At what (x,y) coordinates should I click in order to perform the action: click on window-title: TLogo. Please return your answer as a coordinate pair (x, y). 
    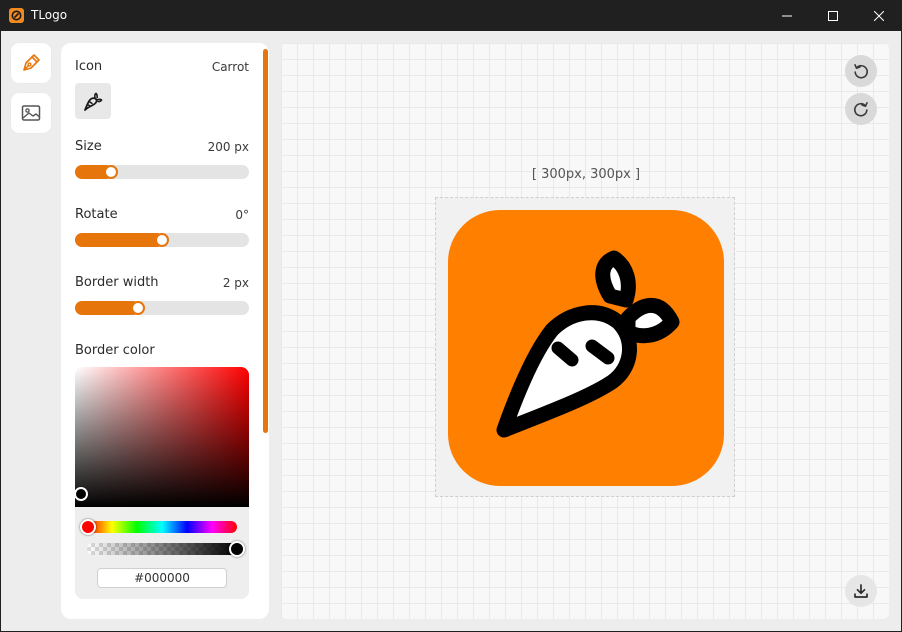
    Looking at the image, I should click on (49, 15).